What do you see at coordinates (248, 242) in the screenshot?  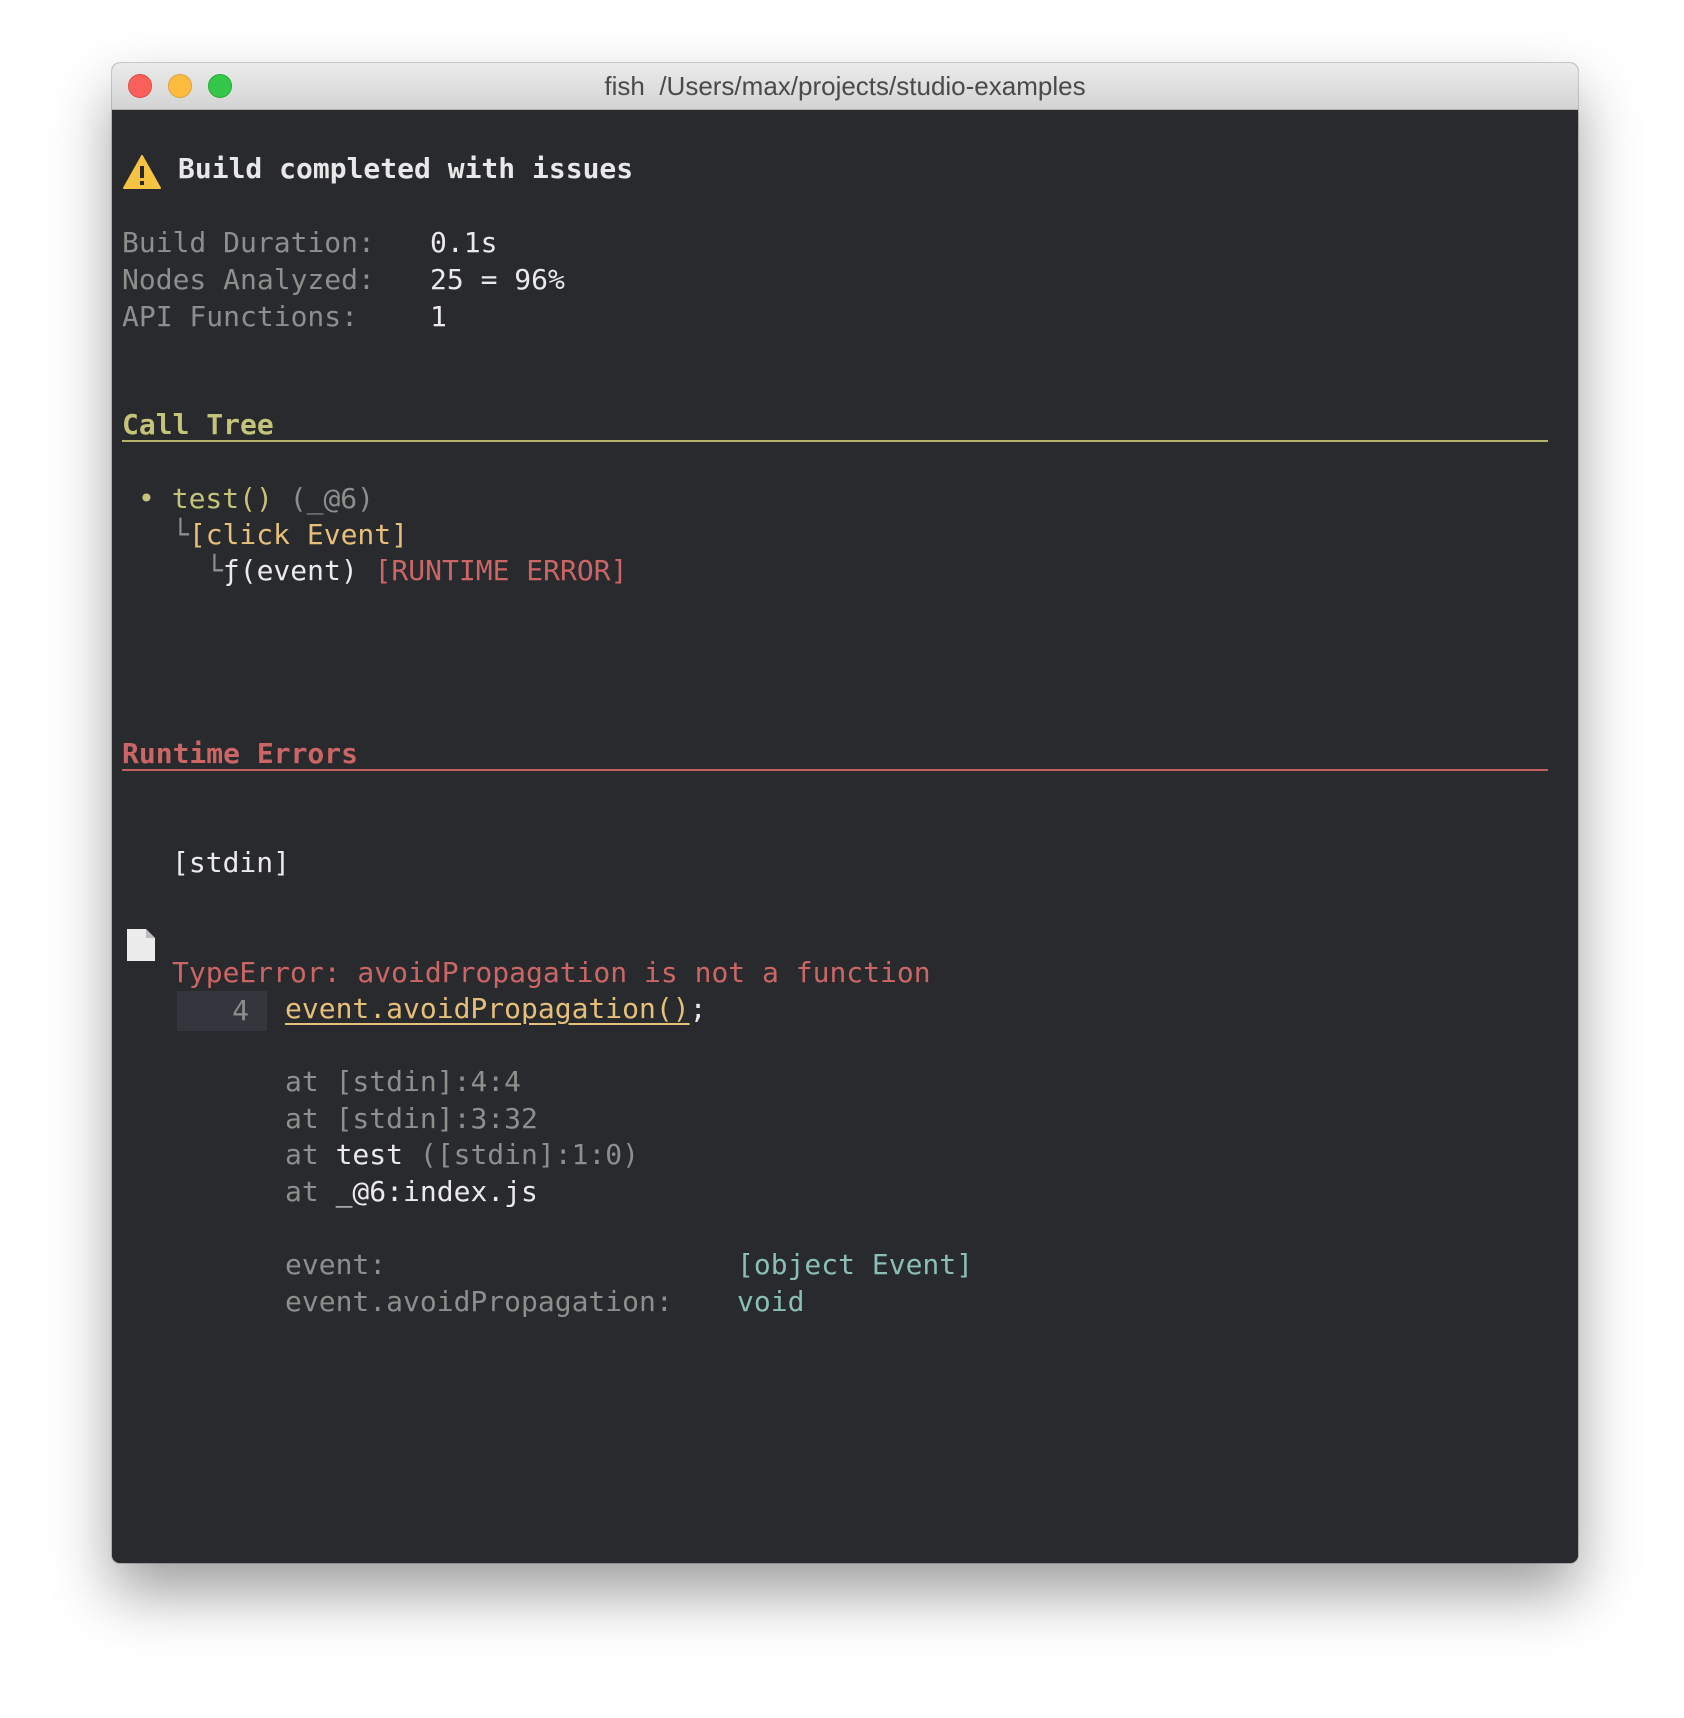 I see `stat-label-build-duration: Build Duration:` at bounding box center [248, 242].